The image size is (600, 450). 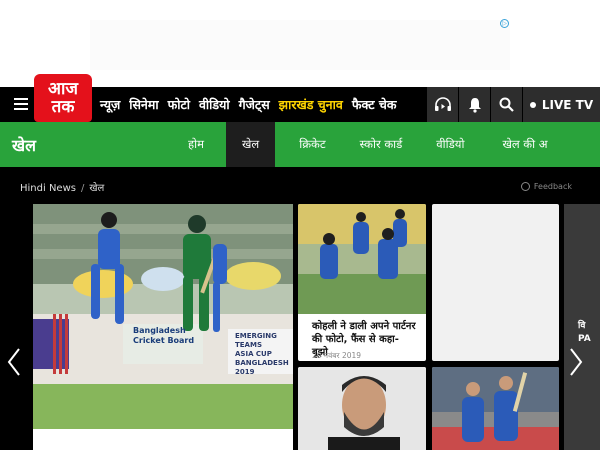 What do you see at coordinates (311, 144) in the screenshot?
I see `tab-cricket: क्रिकेट` at bounding box center [311, 144].